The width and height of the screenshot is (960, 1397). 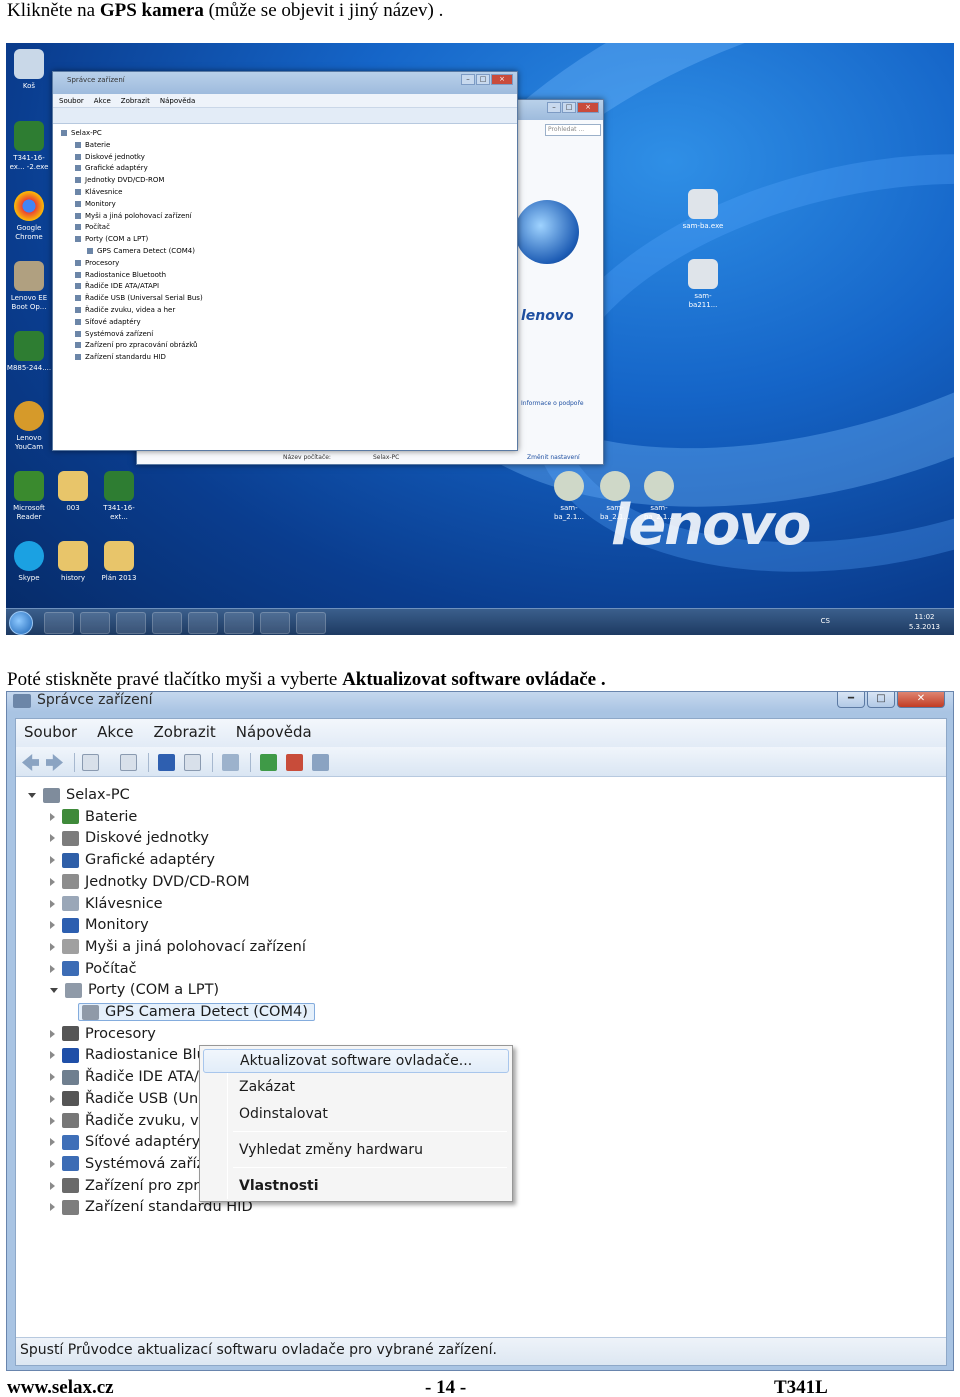 What do you see at coordinates (239, 623) in the screenshot?
I see `taskbar-app-icon` at bounding box center [239, 623].